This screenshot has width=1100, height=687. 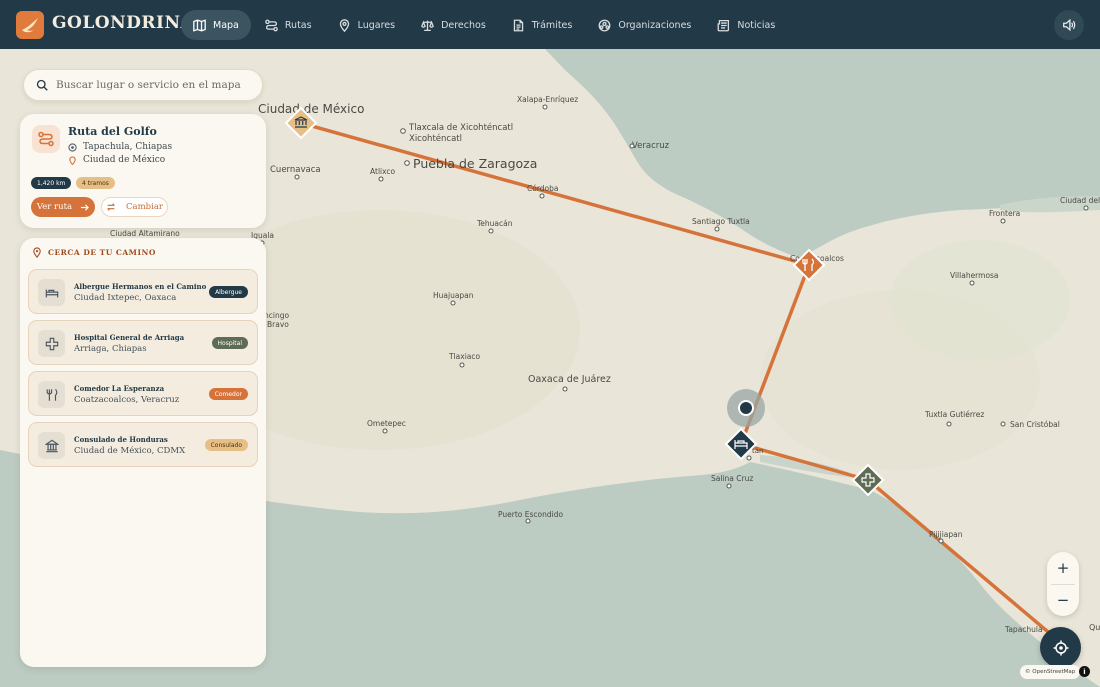 What do you see at coordinates (475, 163) in the screenshot?
I see `city-label: Puebla de Zaragoza` at bounding box center [475, 163].